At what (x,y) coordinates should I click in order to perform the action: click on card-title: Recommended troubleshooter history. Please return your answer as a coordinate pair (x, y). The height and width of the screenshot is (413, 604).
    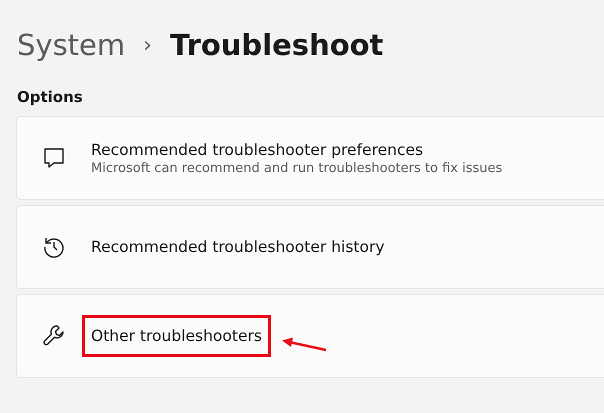
    Looking at the image, I should click on (238, 247).